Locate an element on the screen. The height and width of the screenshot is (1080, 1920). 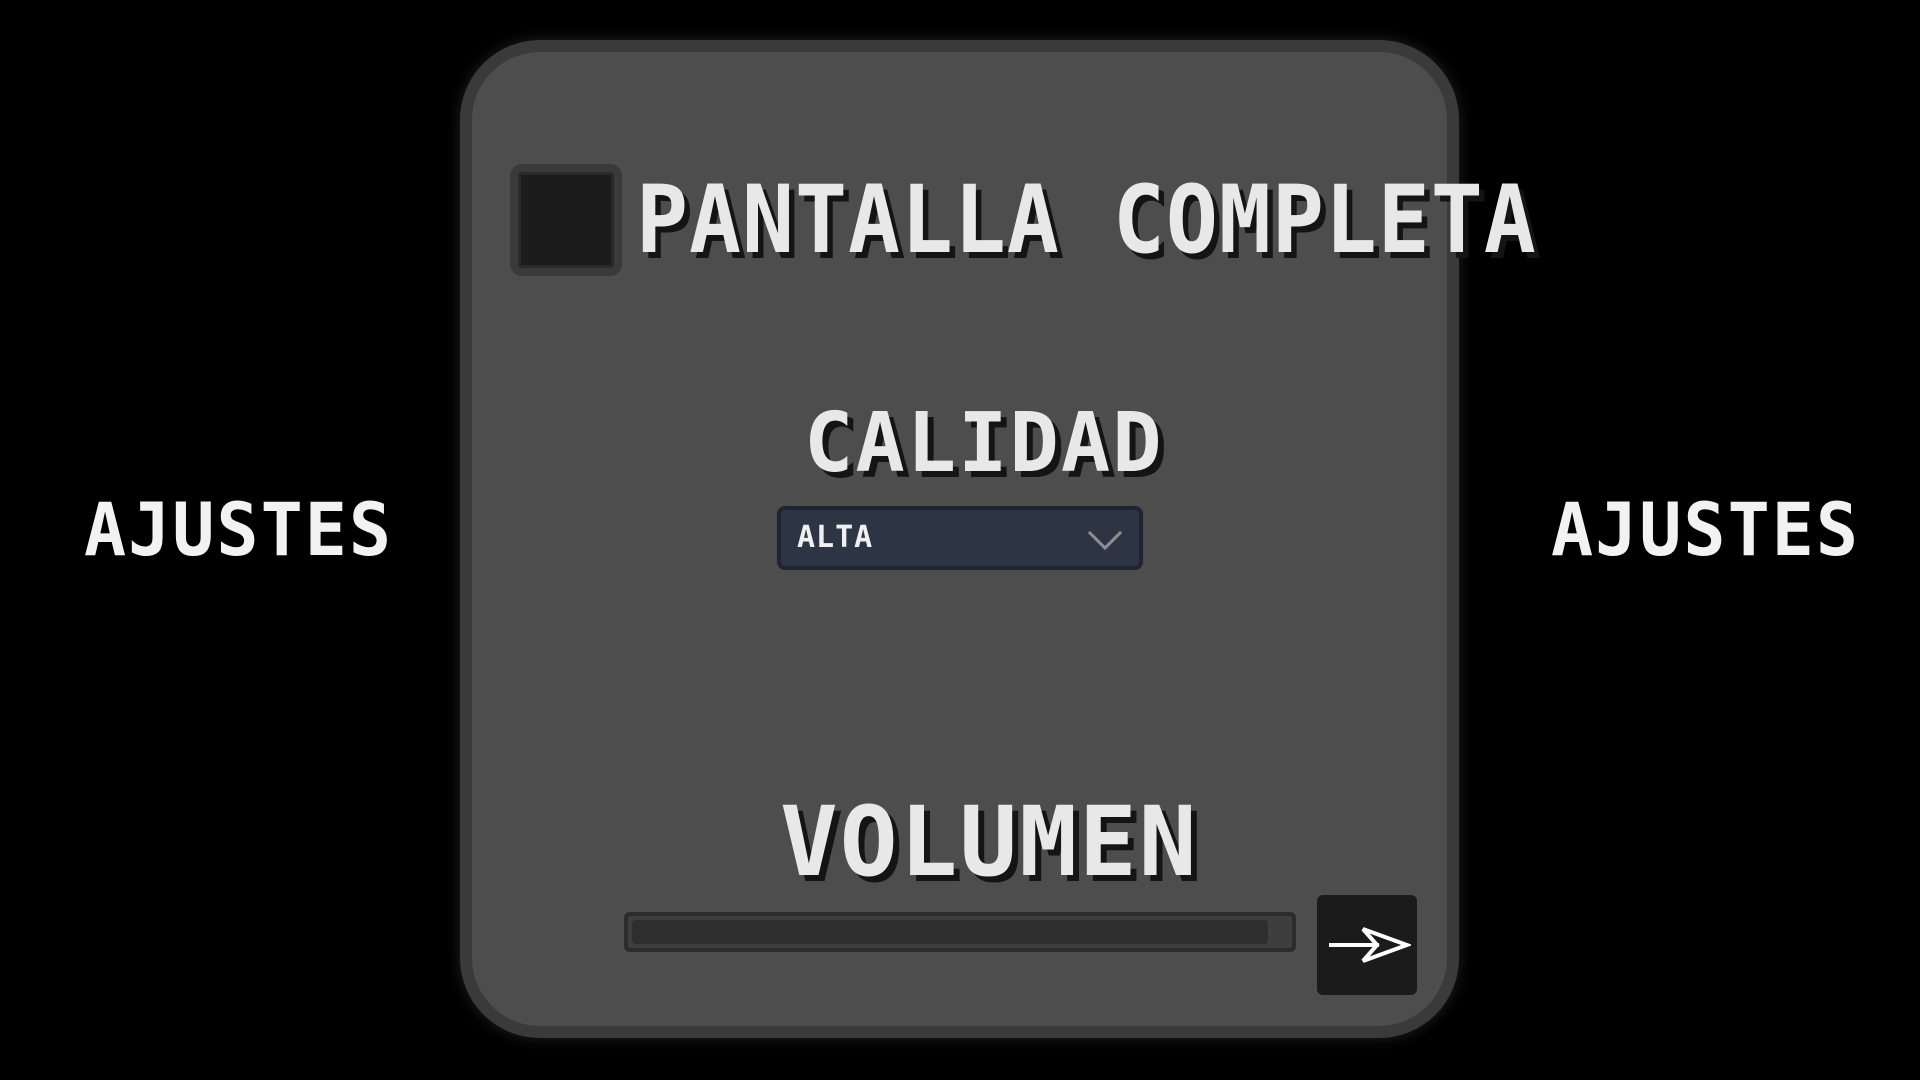
volume-slider-fill is located at coordinates (950, 932).